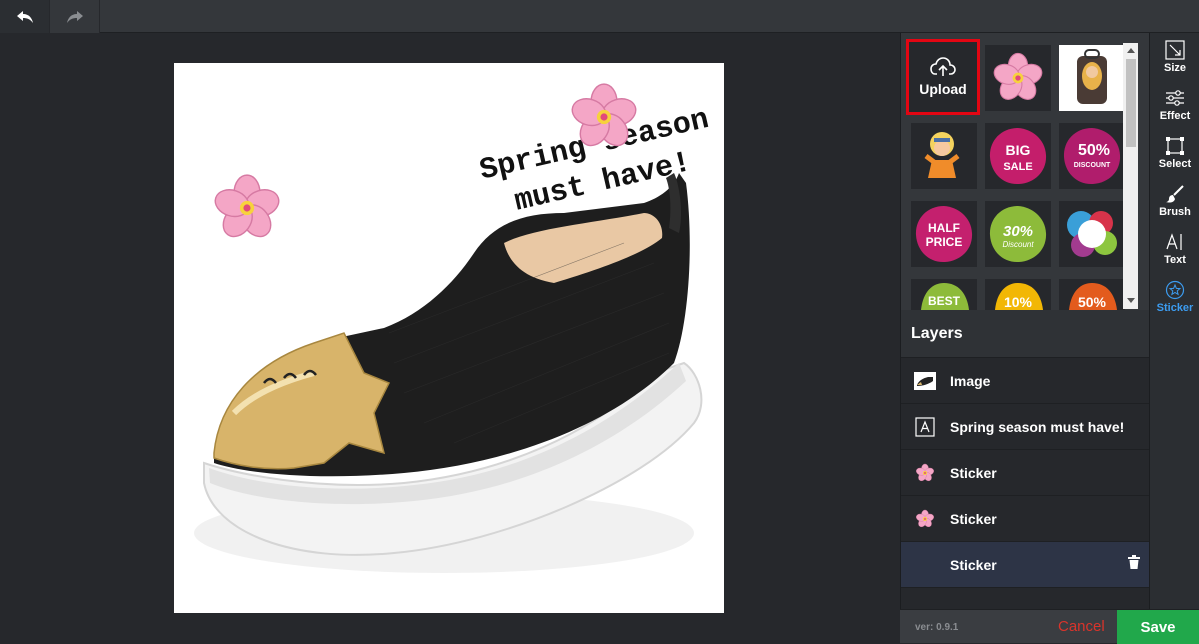 This screenshot has width=1199, height=644. I want to click on redo-arrow-icon, so click(74, 16).